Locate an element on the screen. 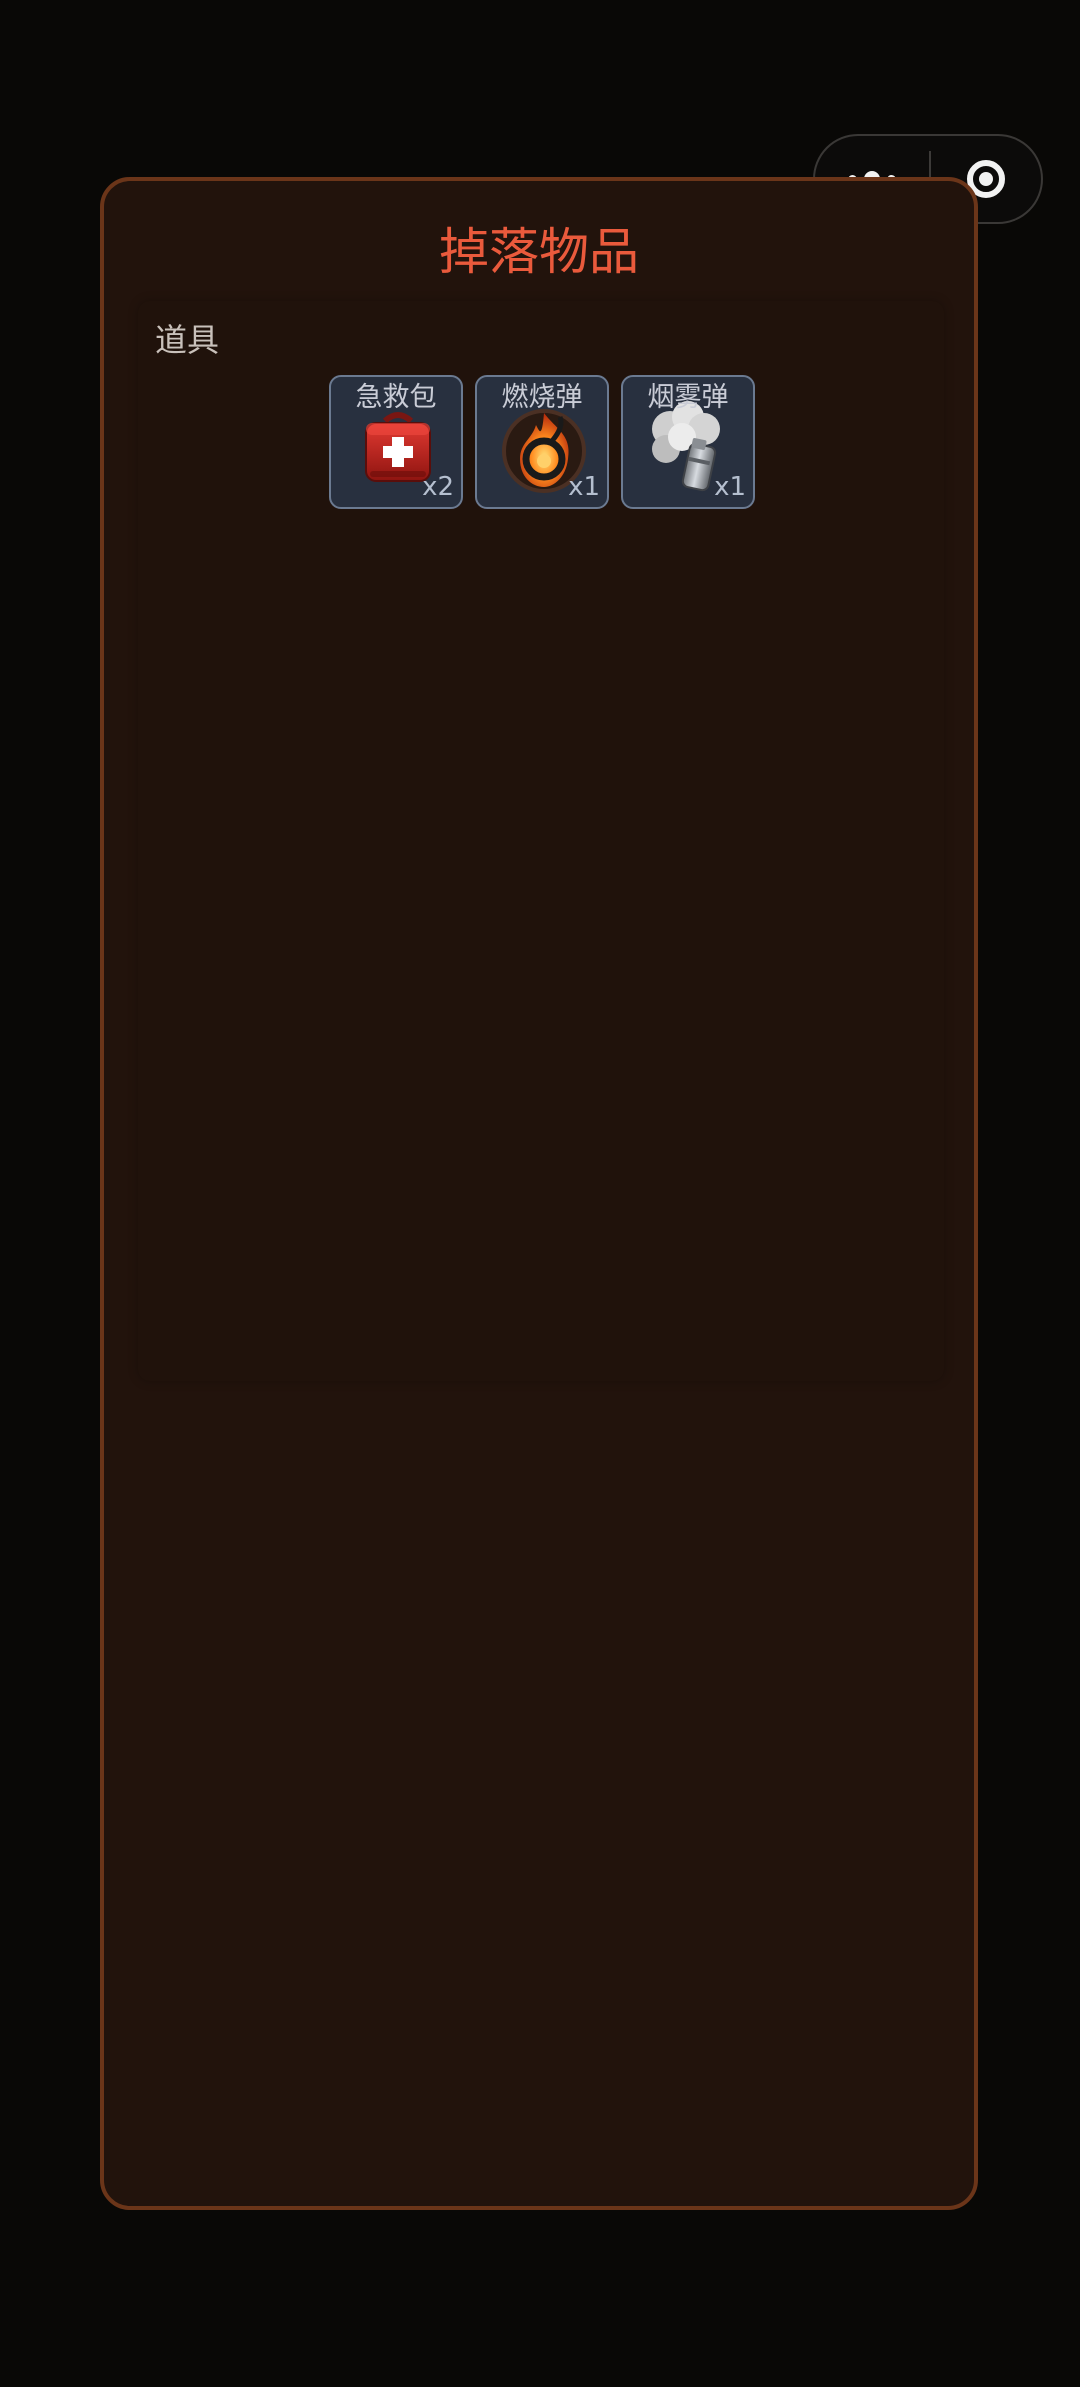 The height and width of the screenshot is (2387, 1080). item-slot-first-aid-kit: 急救包 x2 is located at coordinates (396, 442).